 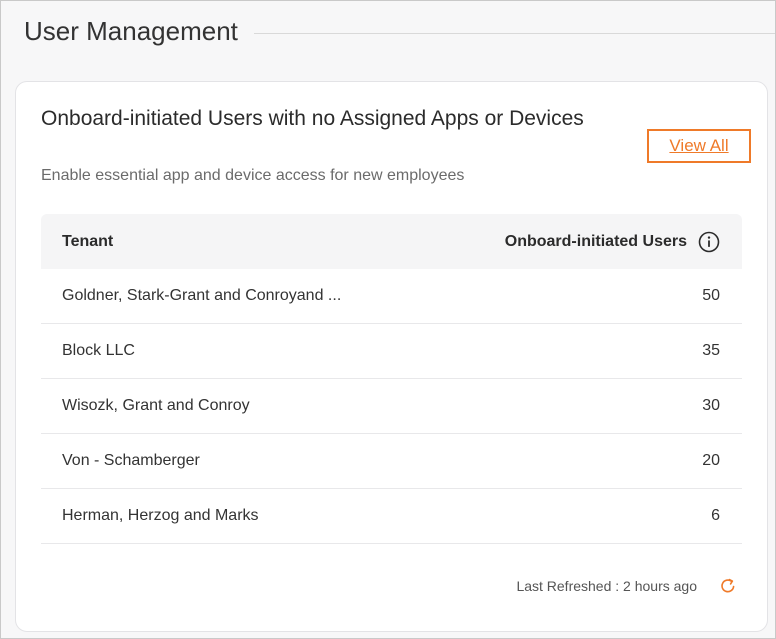 What do you see at coordinates (711, 350) in the screenshot?
I see `user-count: 35` at bounding box center [711, 350].